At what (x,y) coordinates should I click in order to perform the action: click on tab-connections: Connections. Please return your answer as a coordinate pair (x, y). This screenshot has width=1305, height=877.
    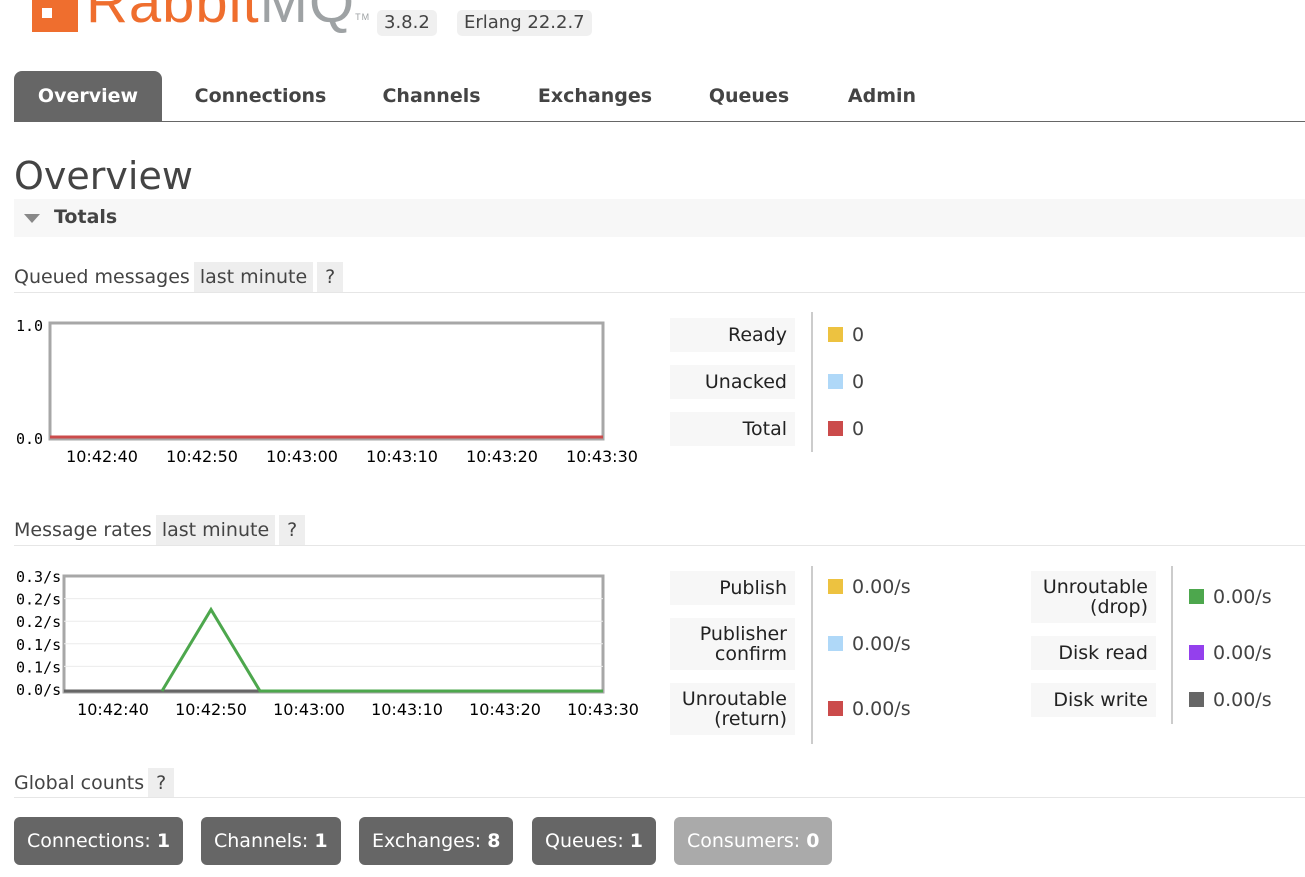
    Looking at the image, I should click on (260, 96).